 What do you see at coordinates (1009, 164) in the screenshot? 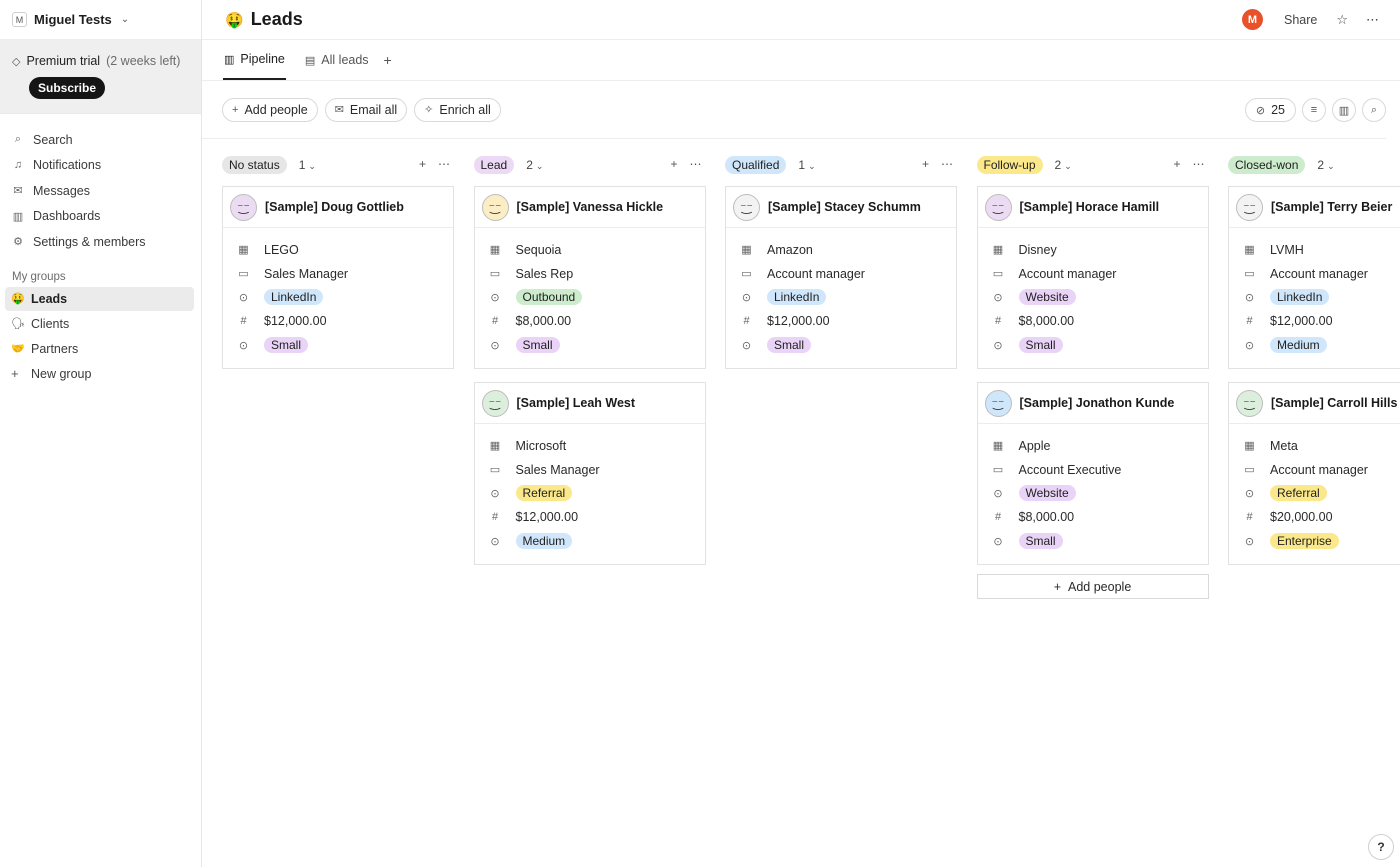
I see `status-badge: Follow-up` at bounding box center [1009, 164].